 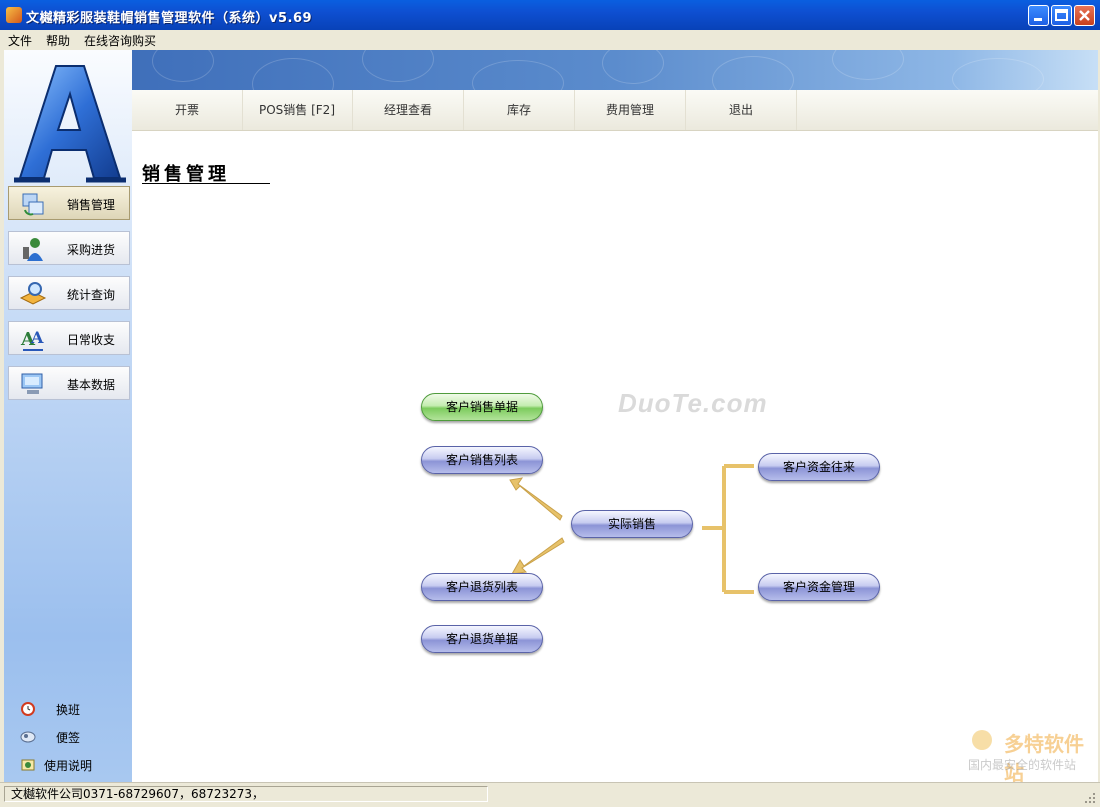 I want to click on nav-daily-finance: AA 日常收支, so click(x=69, y=338).